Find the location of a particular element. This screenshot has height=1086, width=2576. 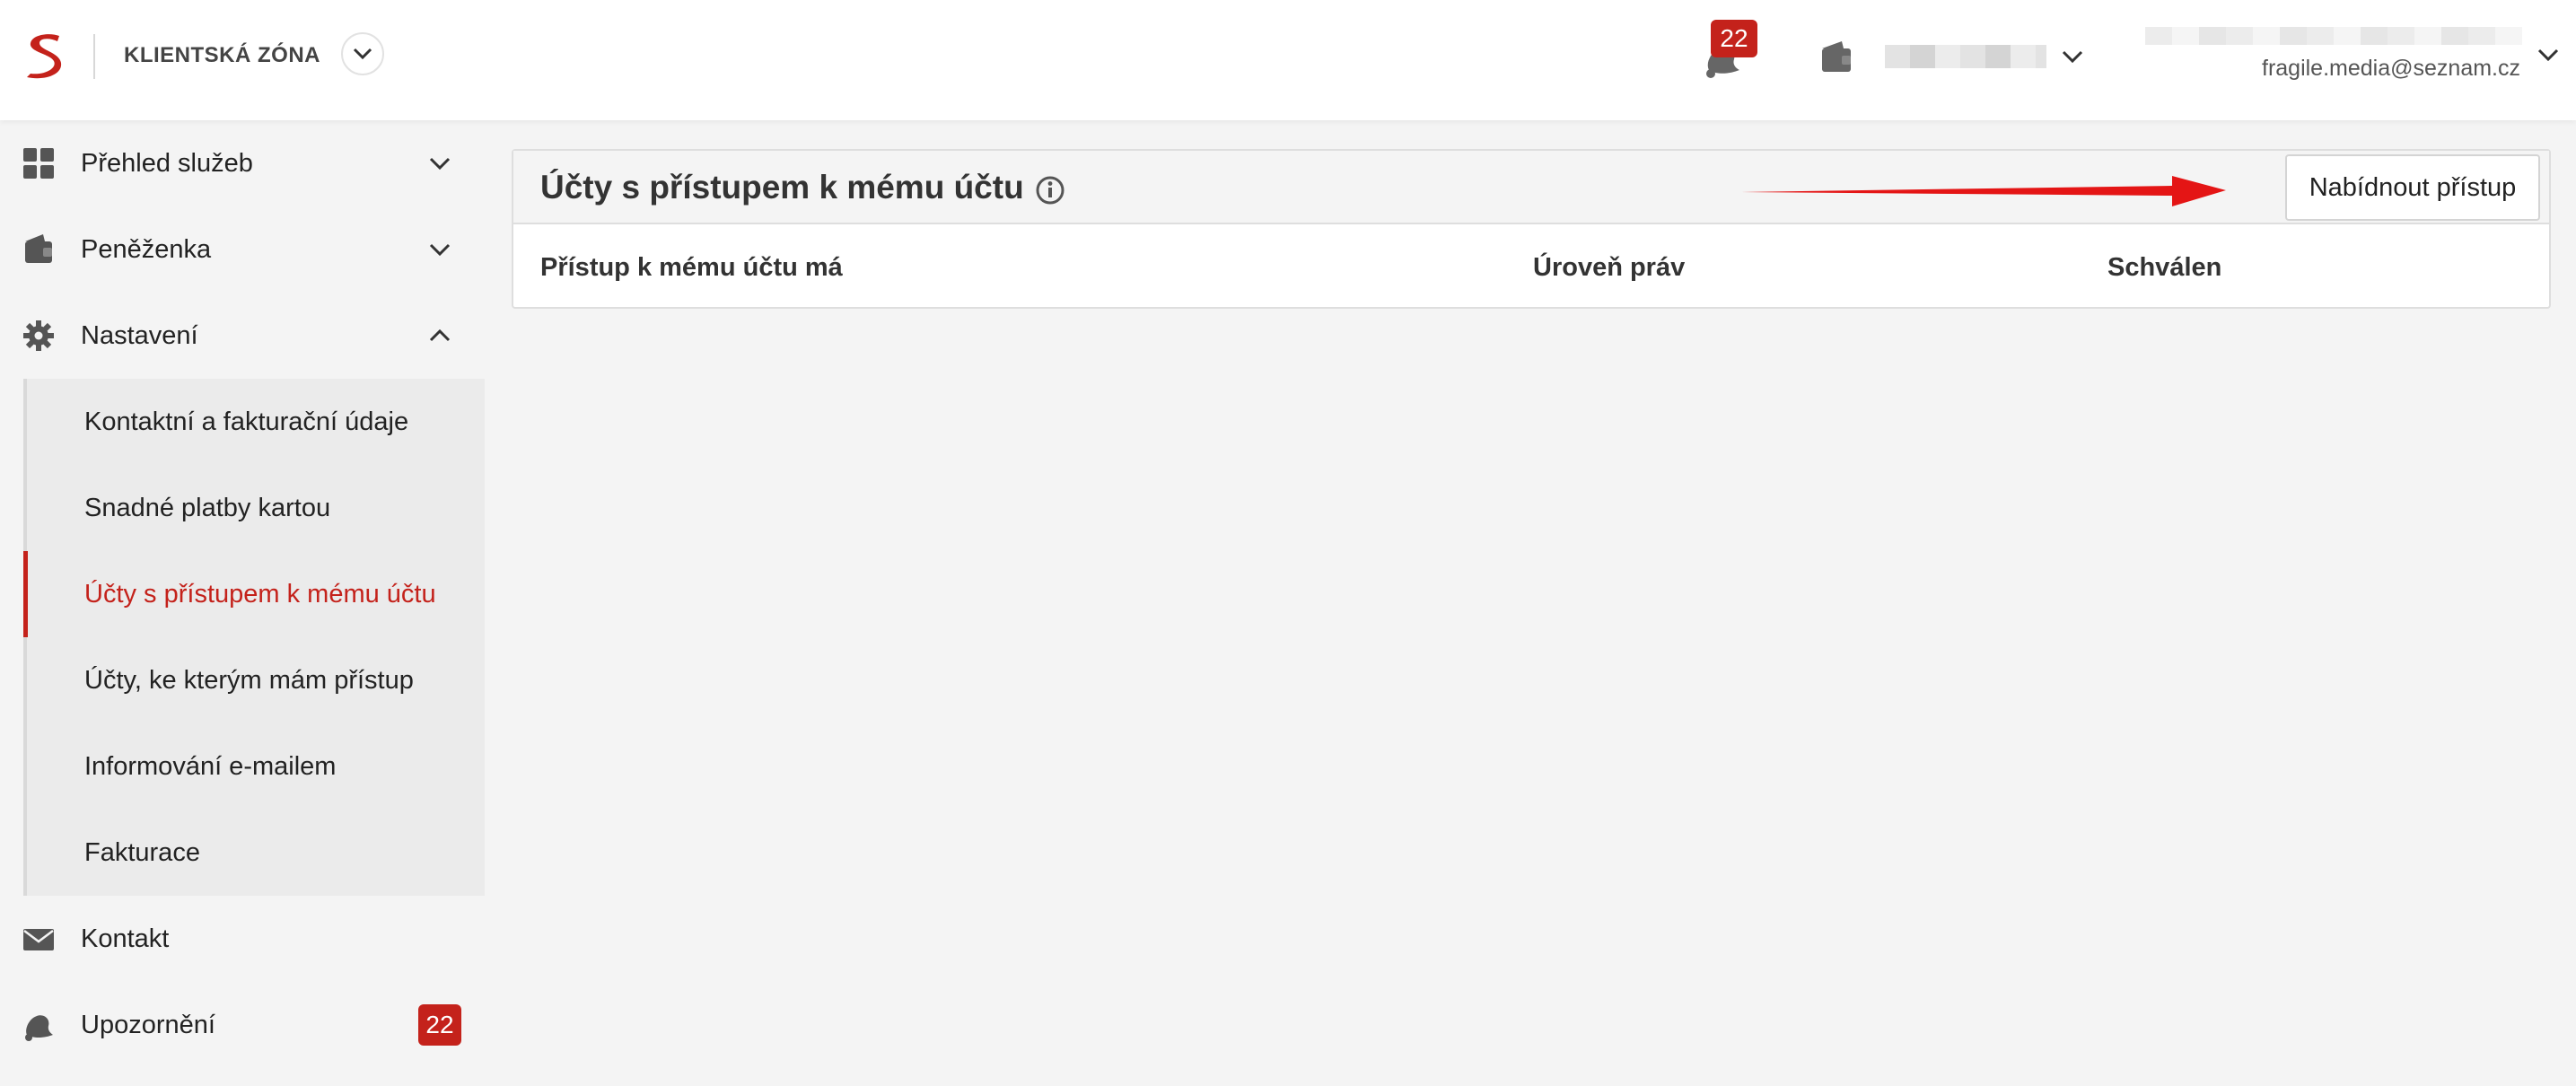

sidebar-item-wallet: Peněženka is located at coordinates (243, 249).